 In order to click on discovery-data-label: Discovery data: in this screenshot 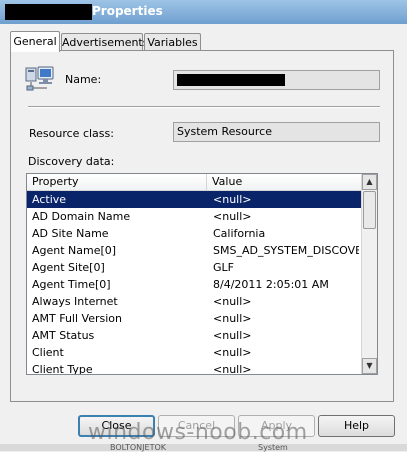, I will do `click(71, 161)`.